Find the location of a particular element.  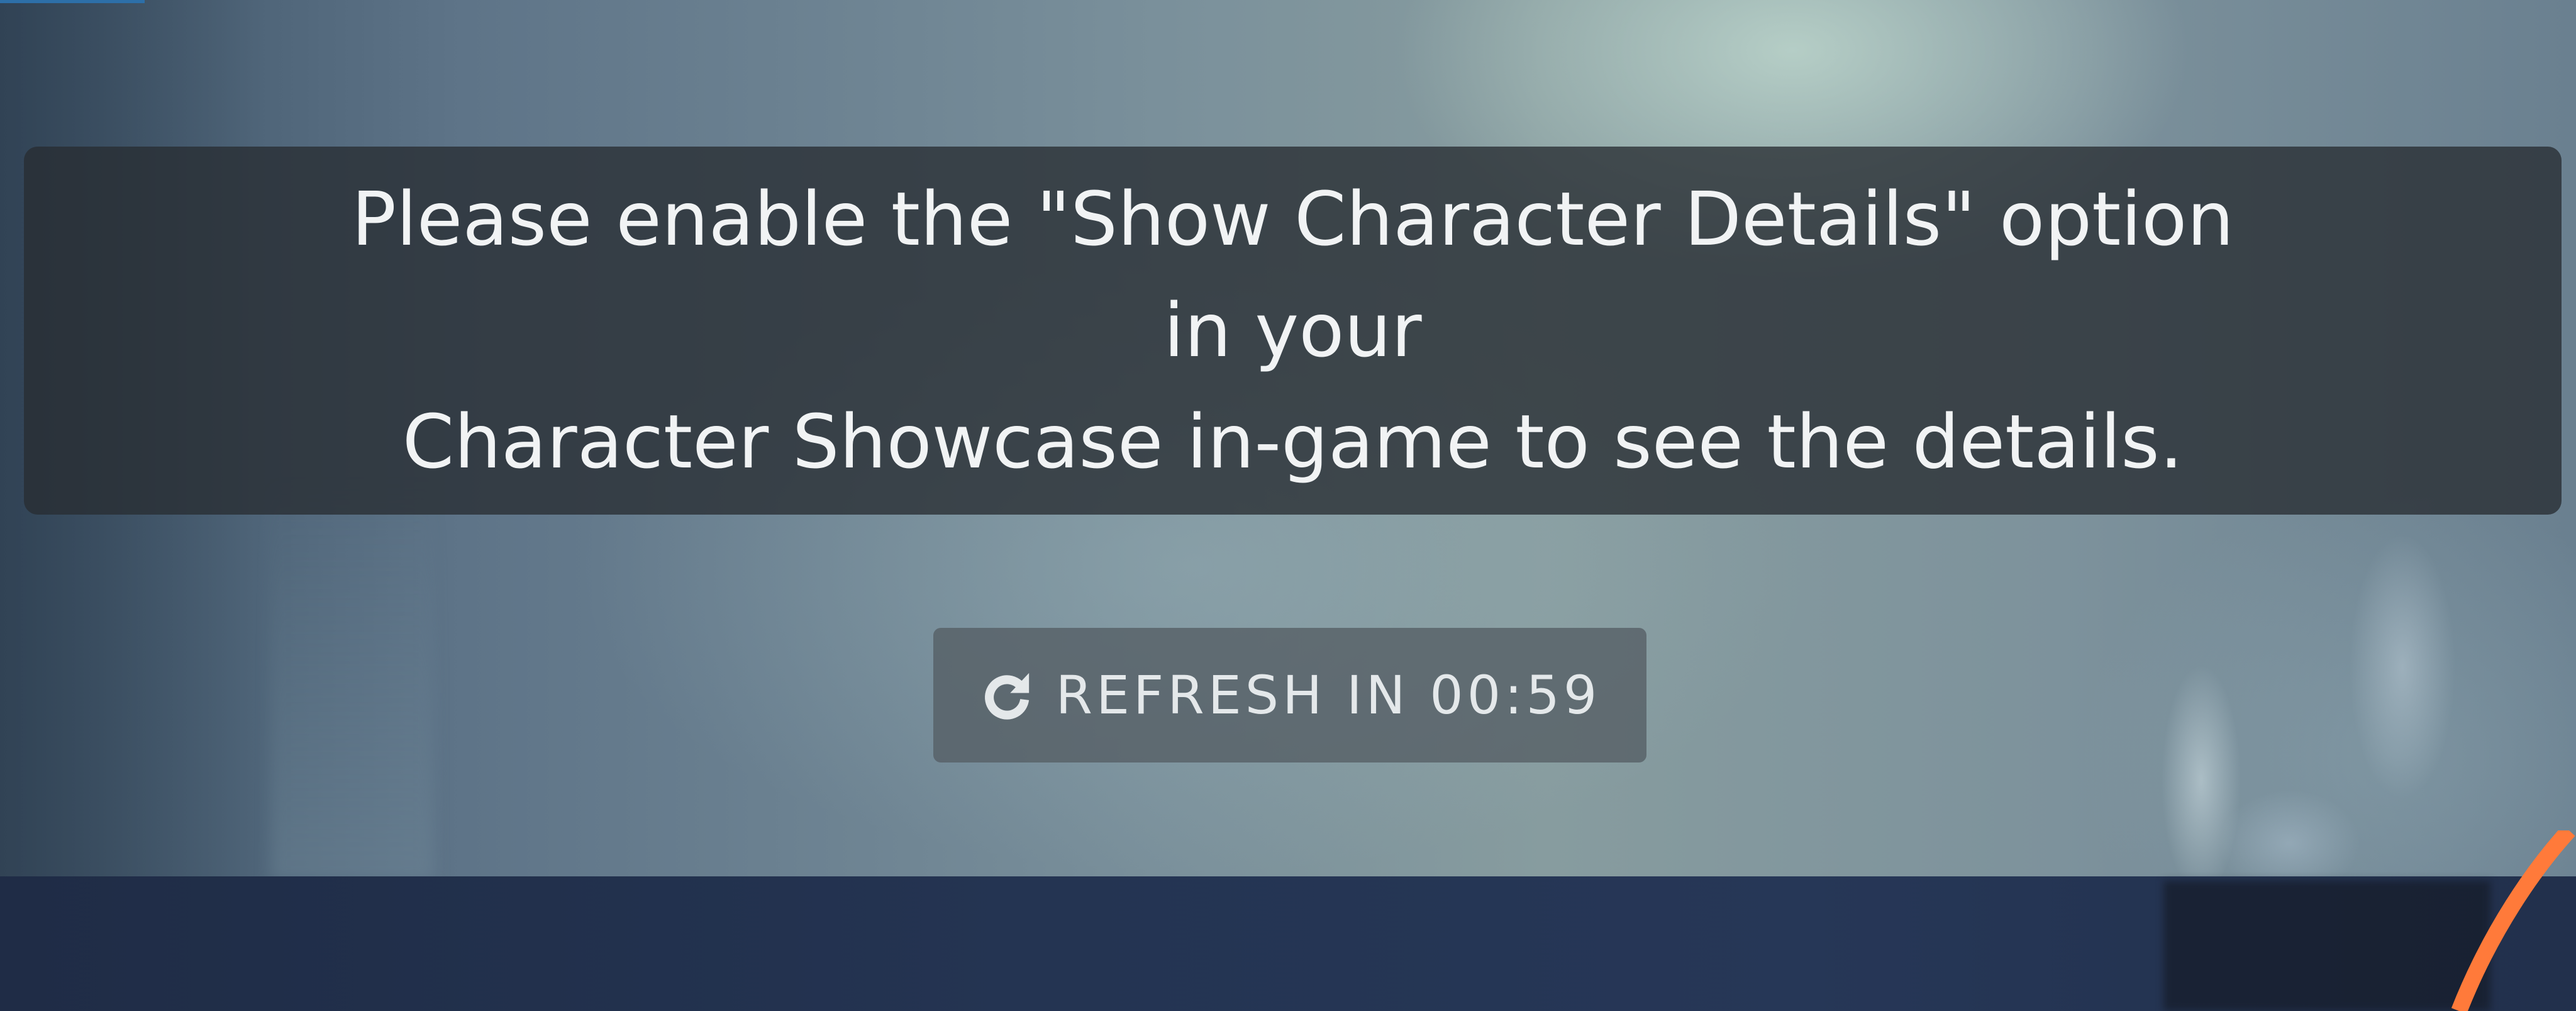

background-pillar is located at coordinates (352, 679).